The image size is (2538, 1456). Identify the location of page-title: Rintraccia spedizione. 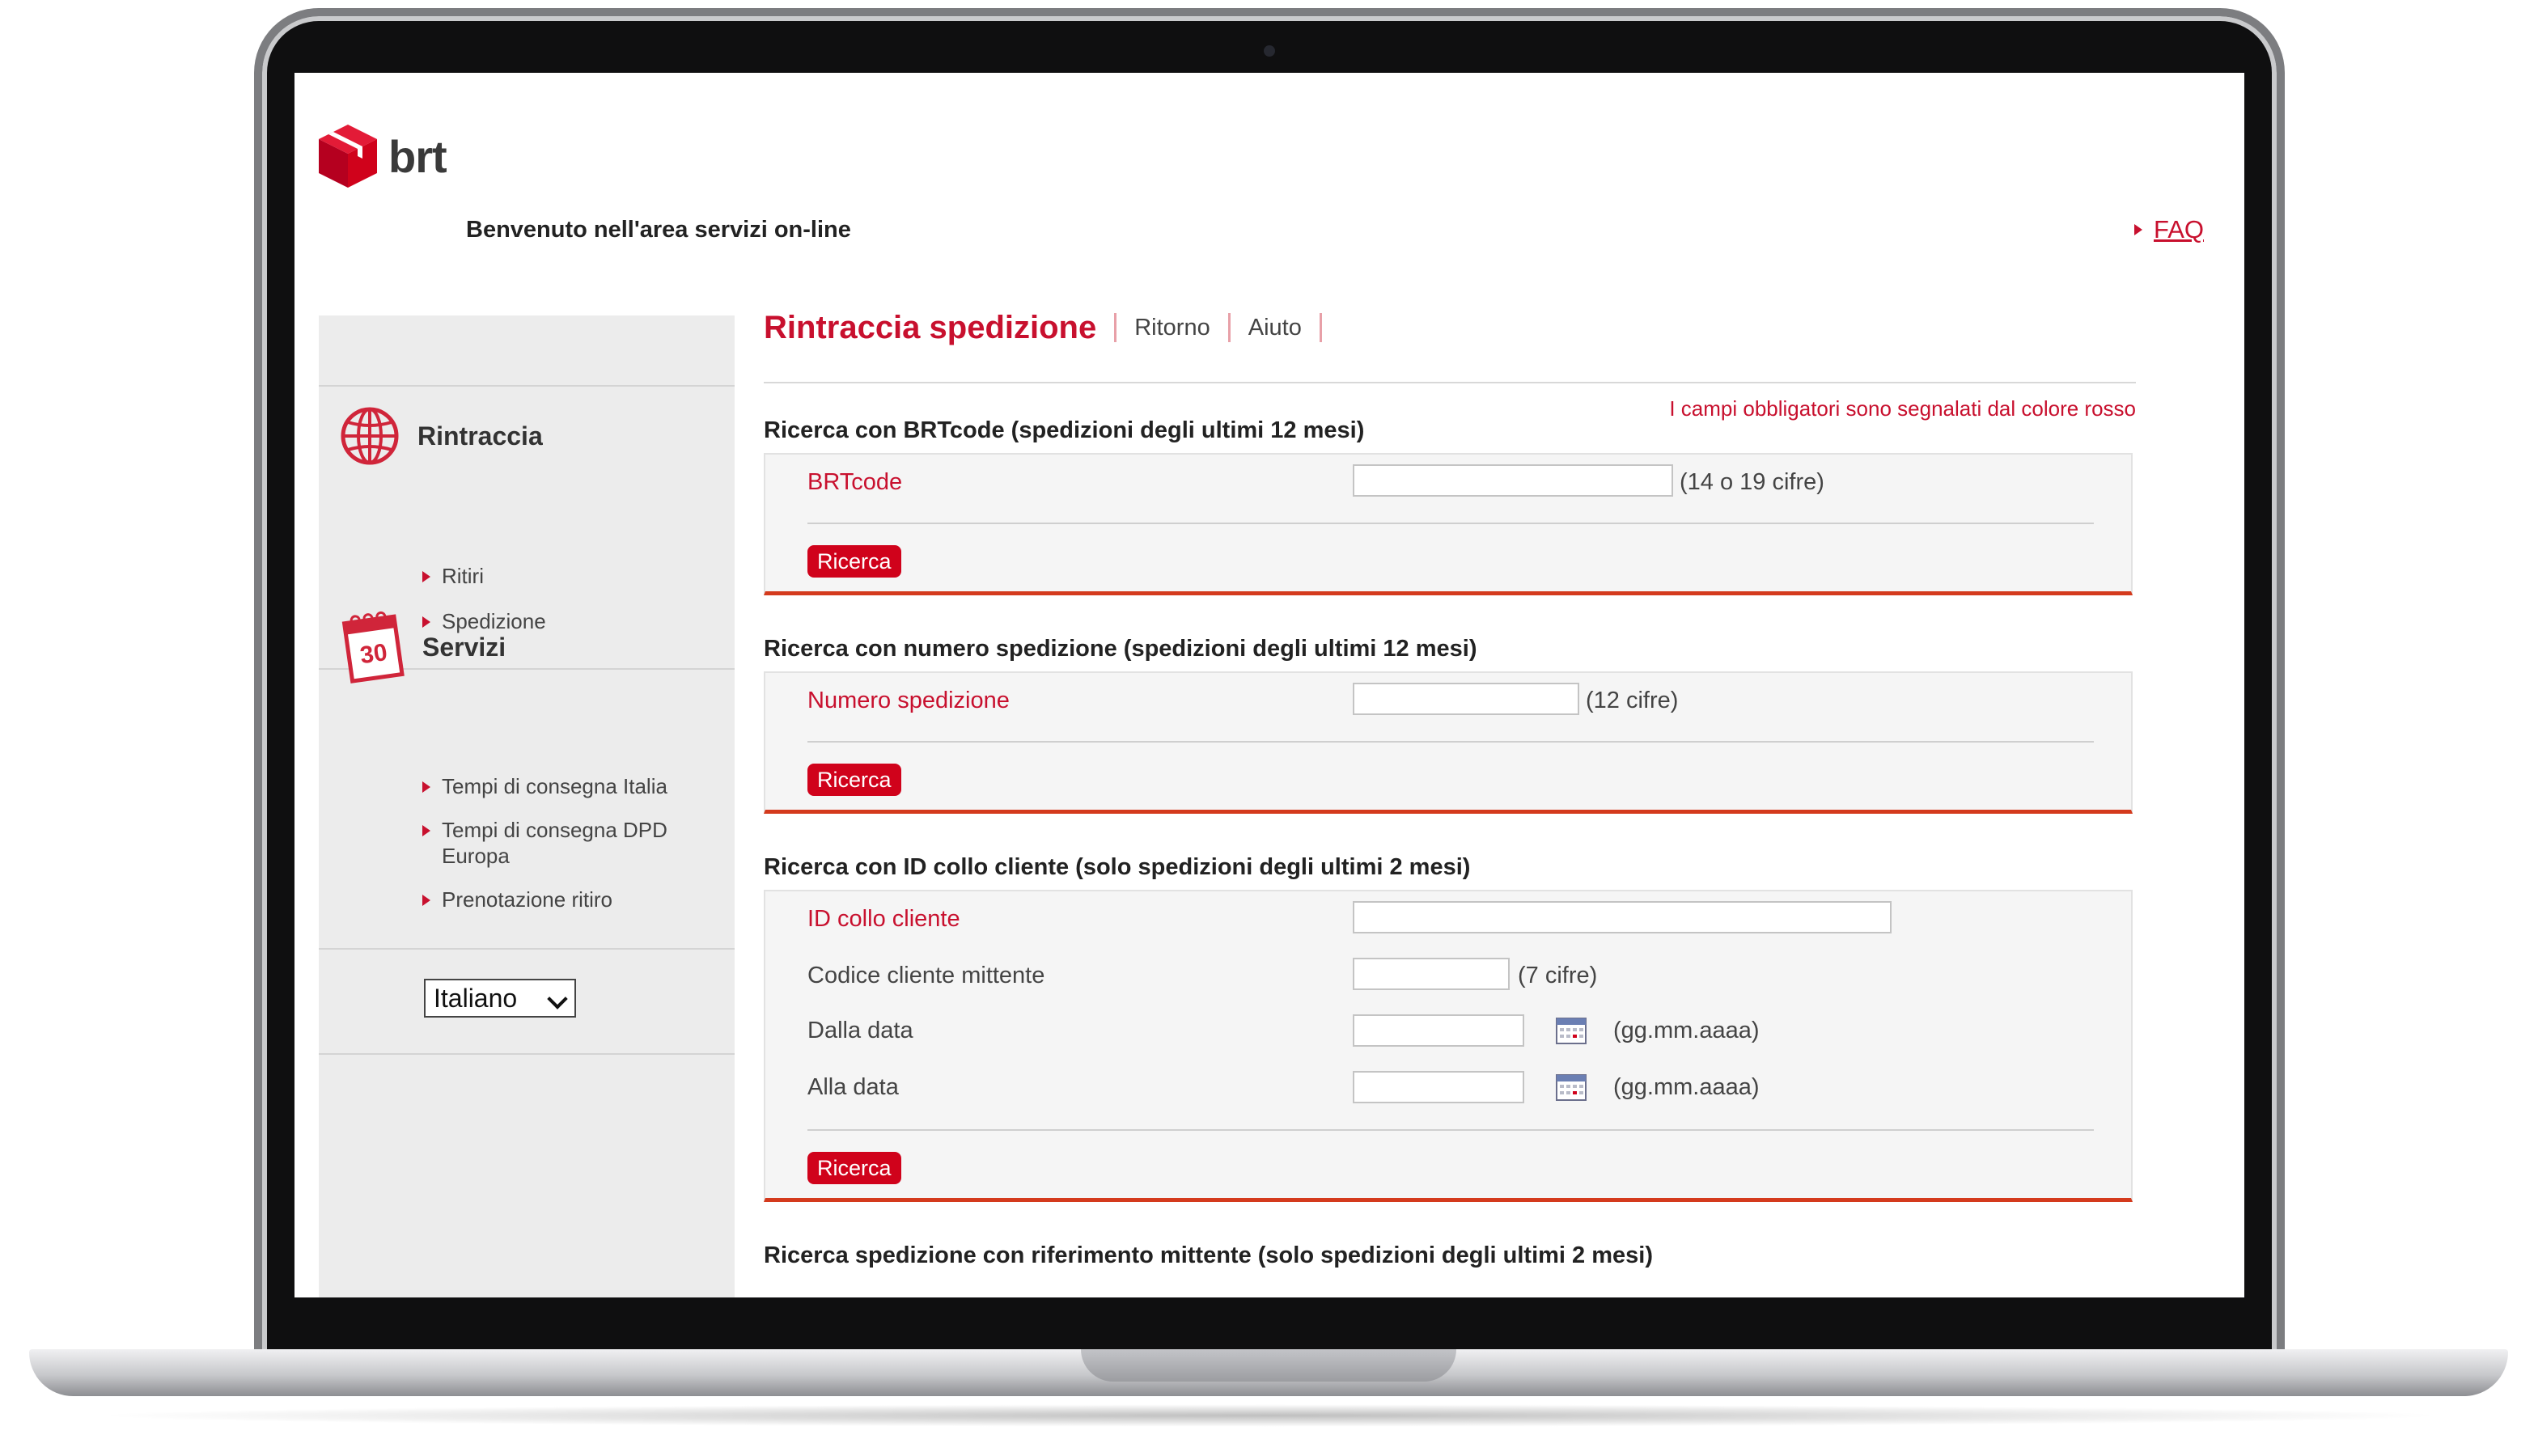
(930, 327).